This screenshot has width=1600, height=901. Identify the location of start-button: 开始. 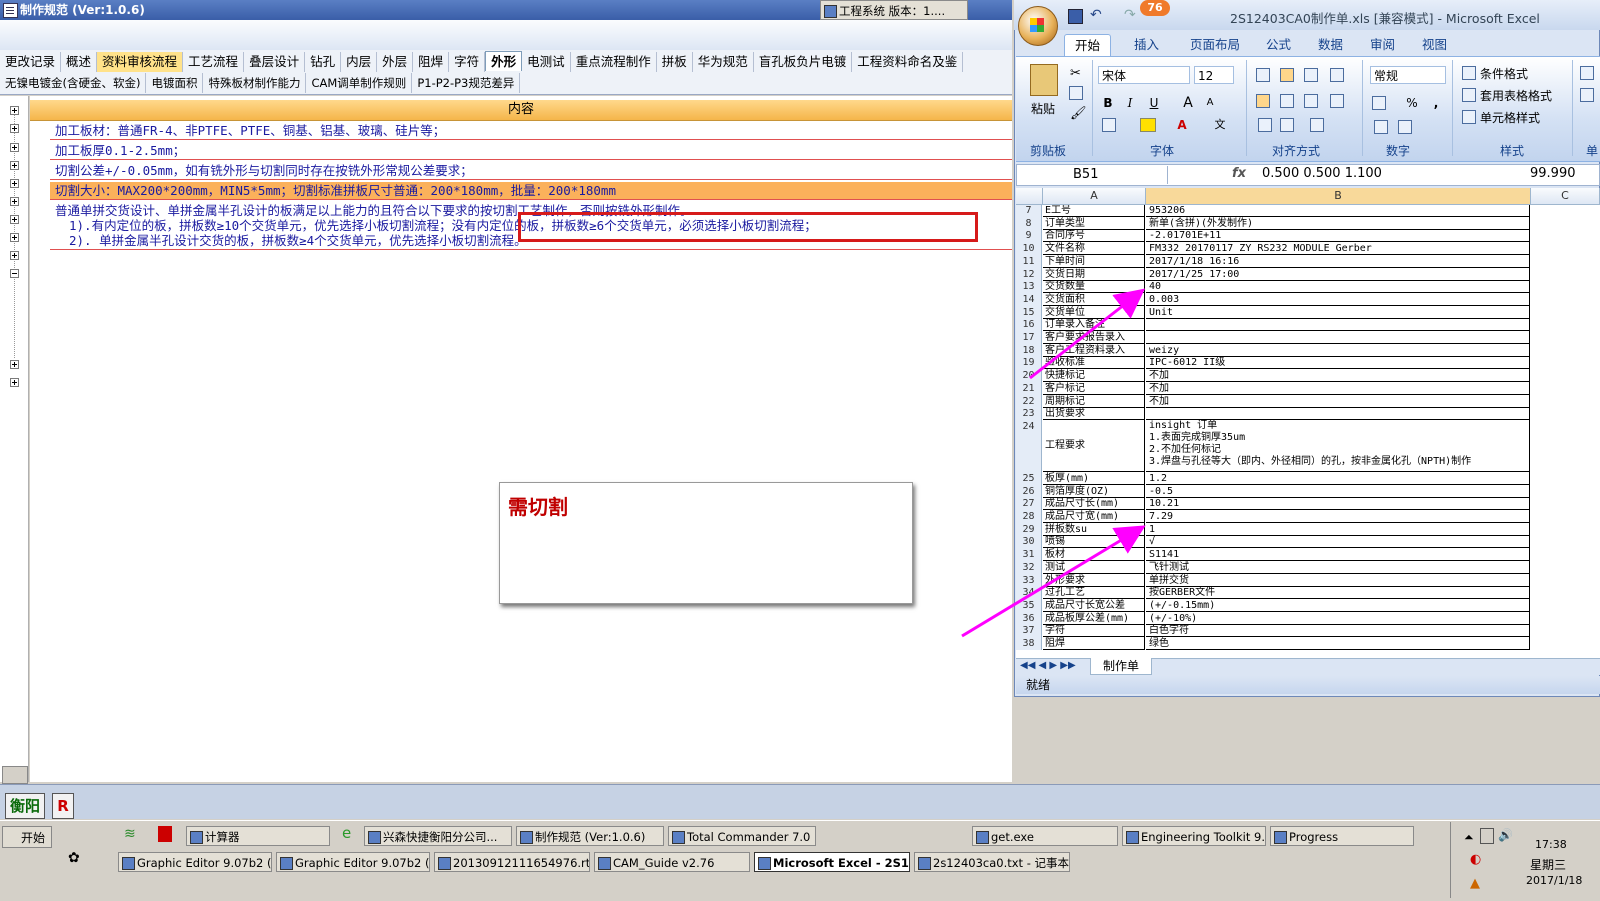
(27, 837).